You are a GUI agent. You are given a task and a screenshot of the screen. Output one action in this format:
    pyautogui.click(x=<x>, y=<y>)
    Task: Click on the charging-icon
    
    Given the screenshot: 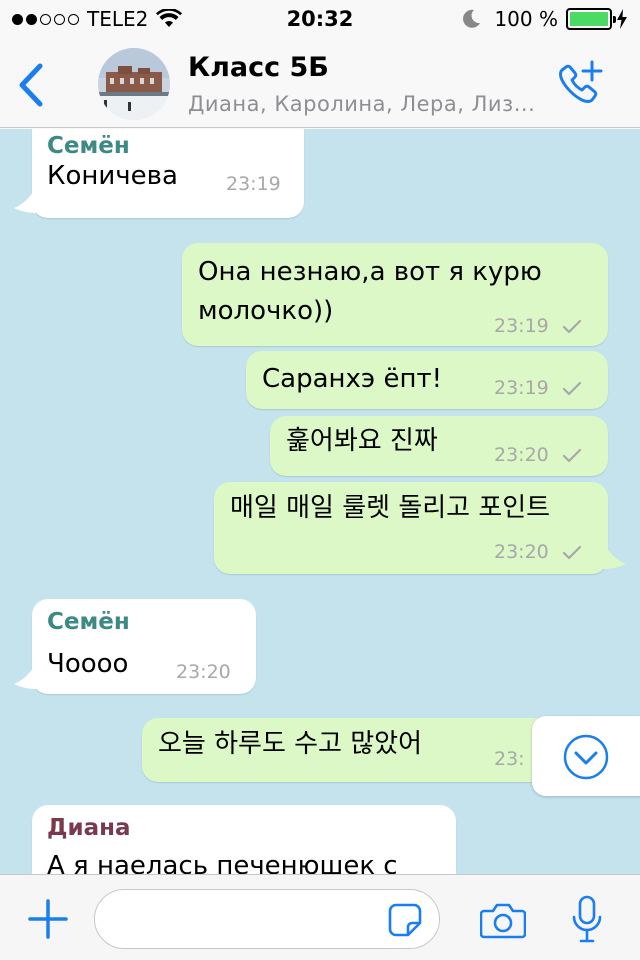 What is the action you would take?
    pyautogui.click(x=622, y=19)
    